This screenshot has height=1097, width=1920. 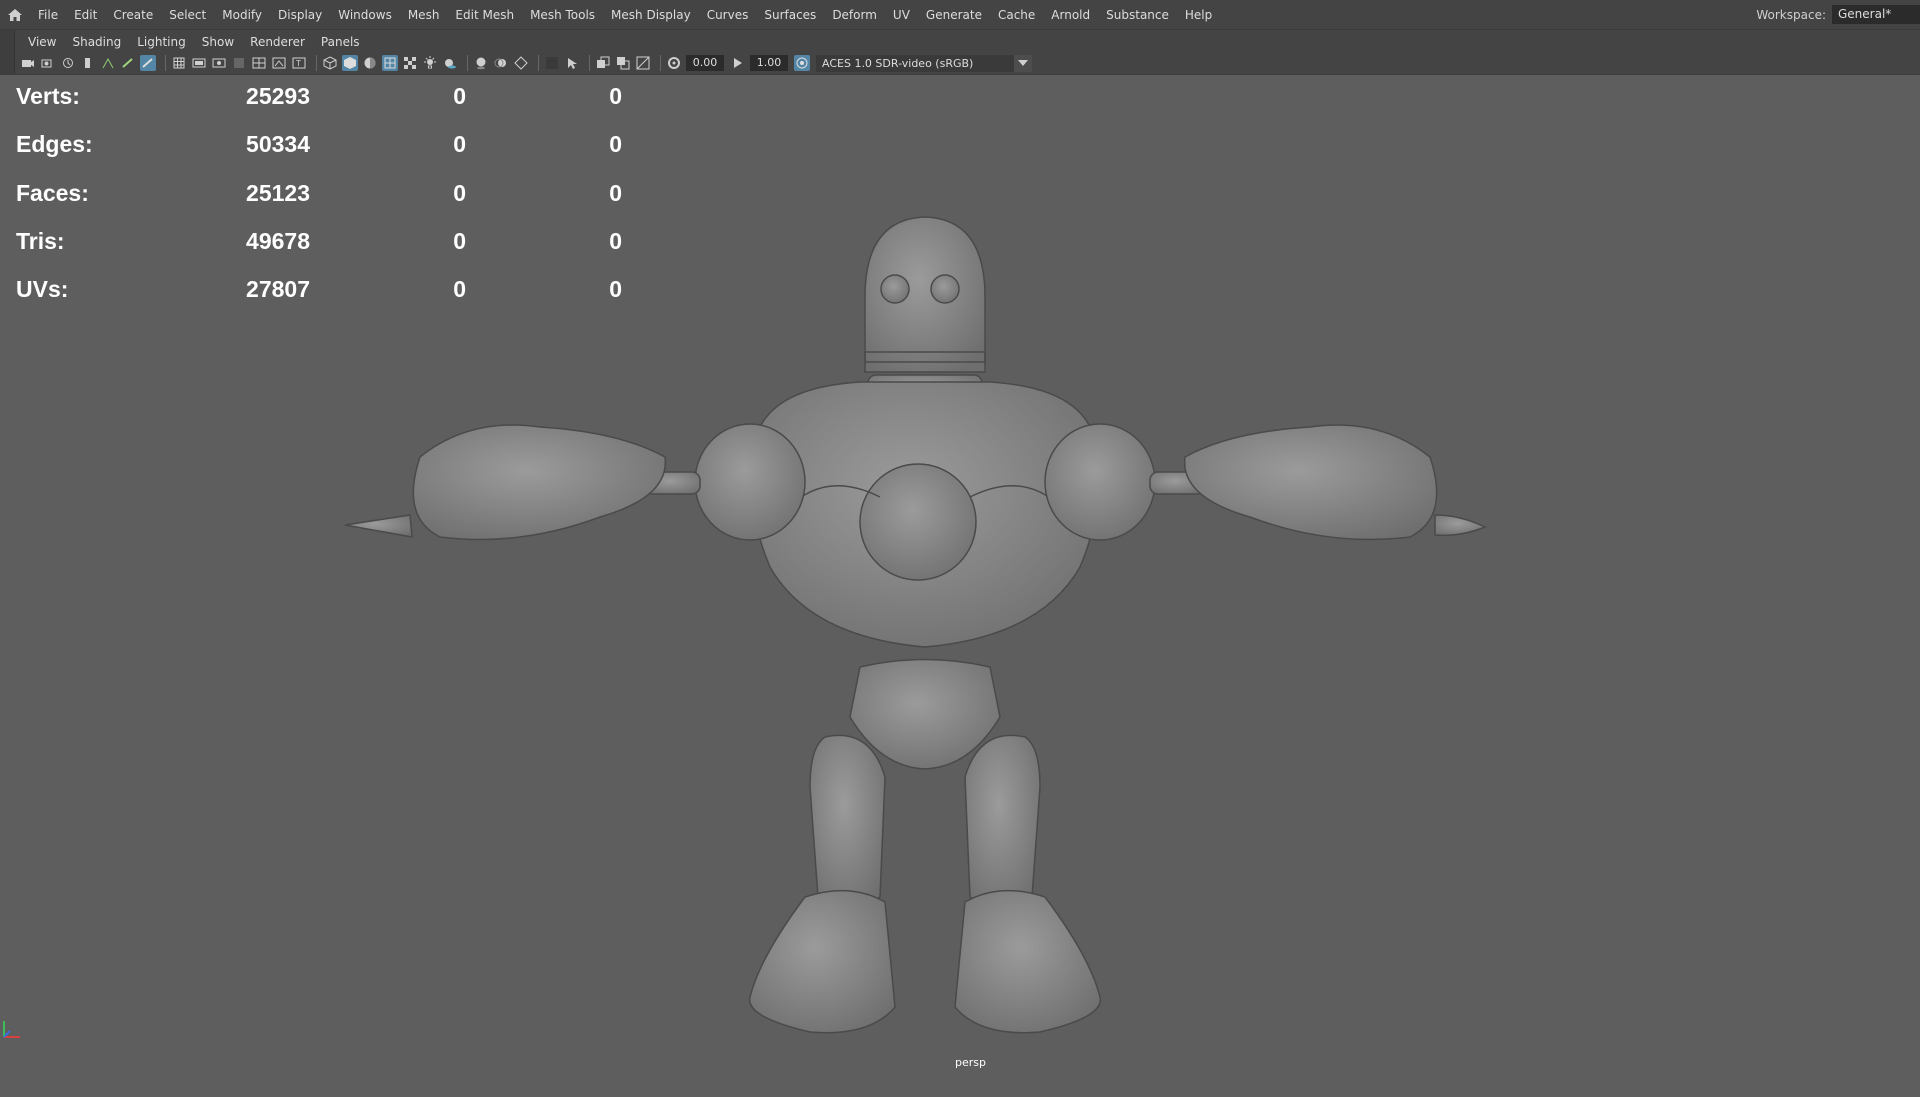 I want to click on hud-total: 50334, so click(x=278, y=144).